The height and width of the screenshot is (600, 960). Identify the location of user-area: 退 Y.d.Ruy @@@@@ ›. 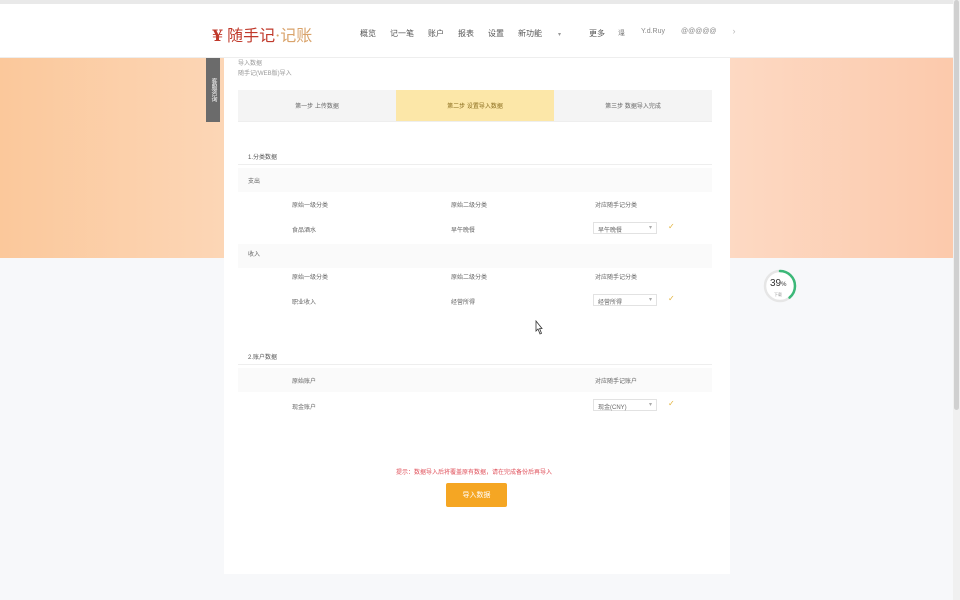
(677, 32).